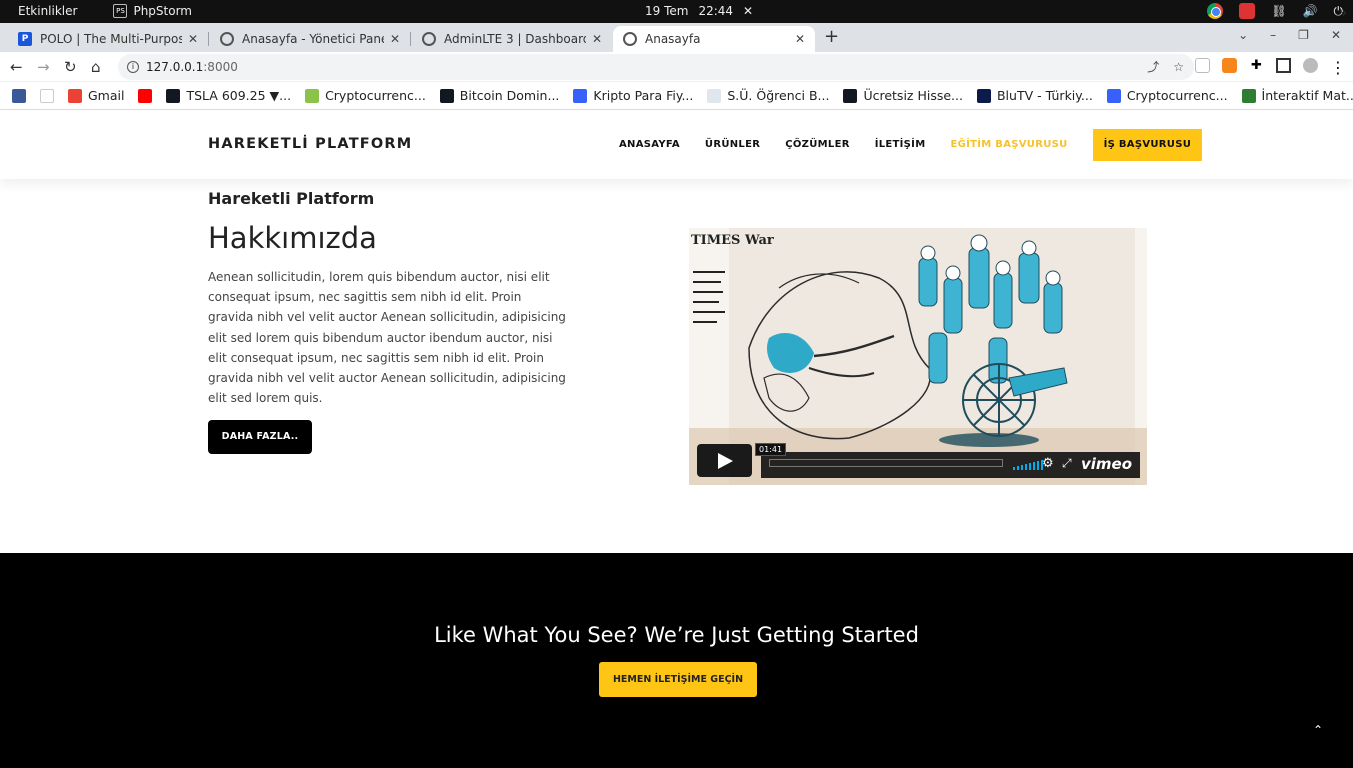 Image resolution: width=1353 pixels, height=768 pixels. I want to click on tab-admin-panel: Anasayfa - Yönetici Paneli ✕, so click(310, 39).